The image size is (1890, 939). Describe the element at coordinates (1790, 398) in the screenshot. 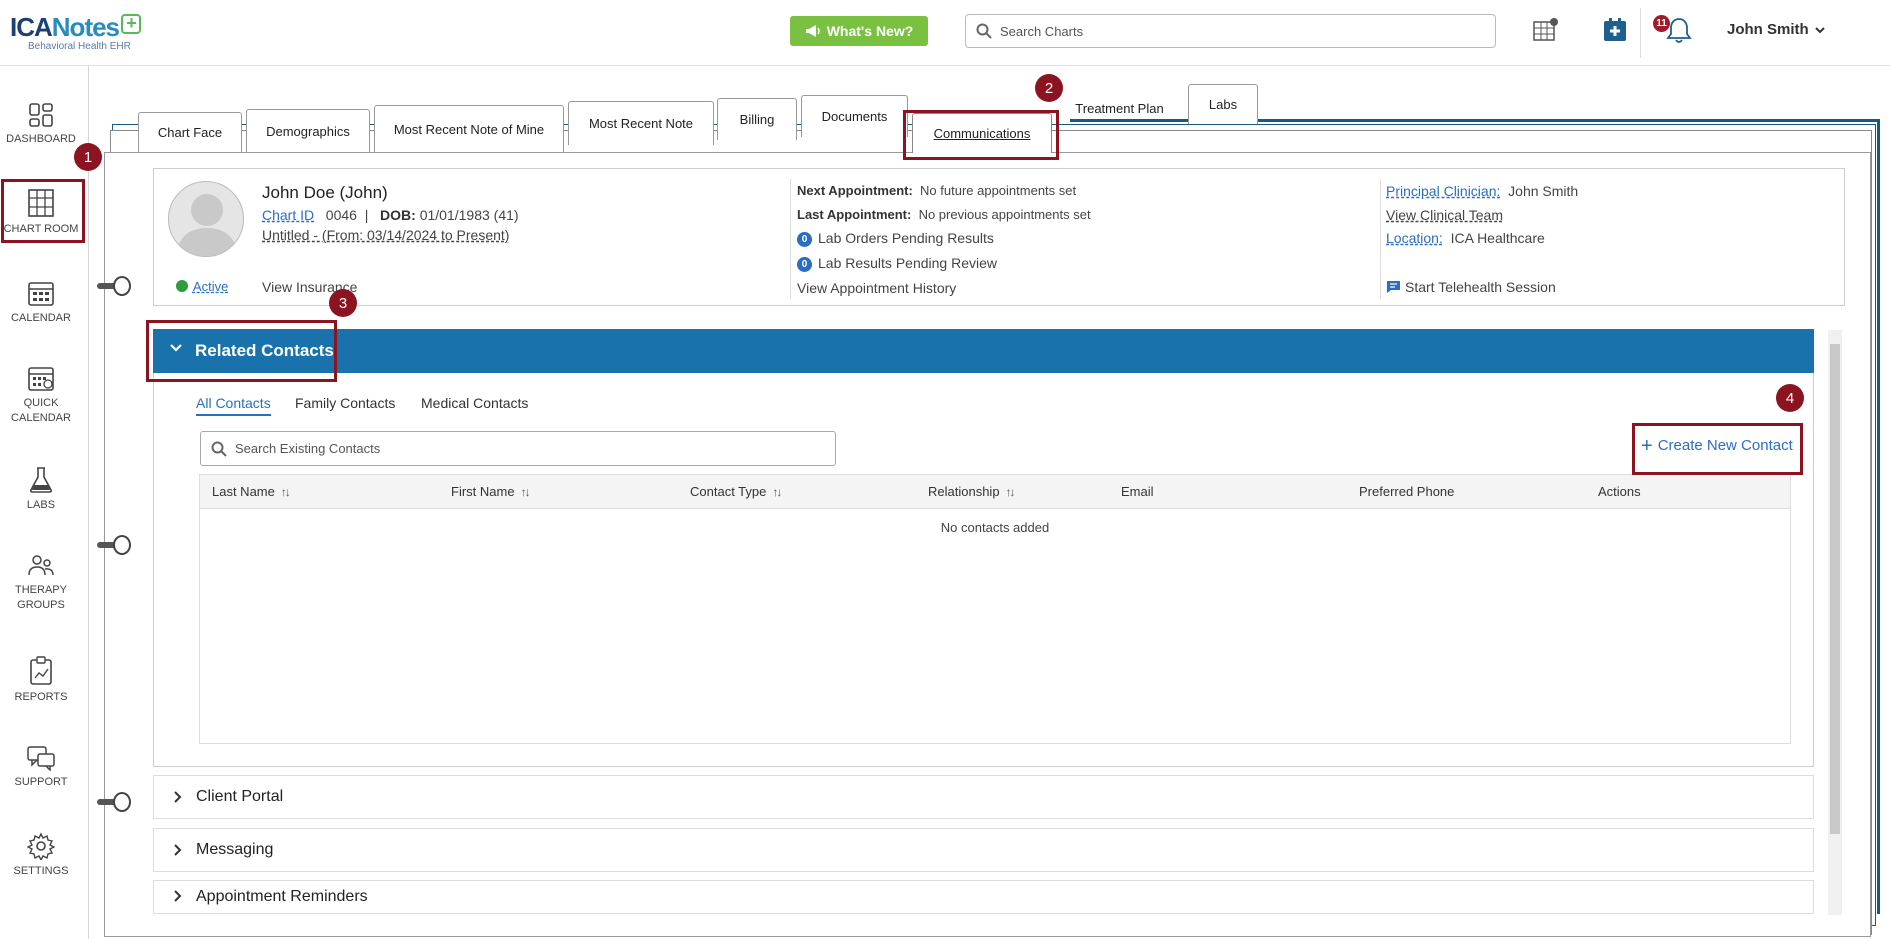

I see `step-marker-4: 4` at that location.